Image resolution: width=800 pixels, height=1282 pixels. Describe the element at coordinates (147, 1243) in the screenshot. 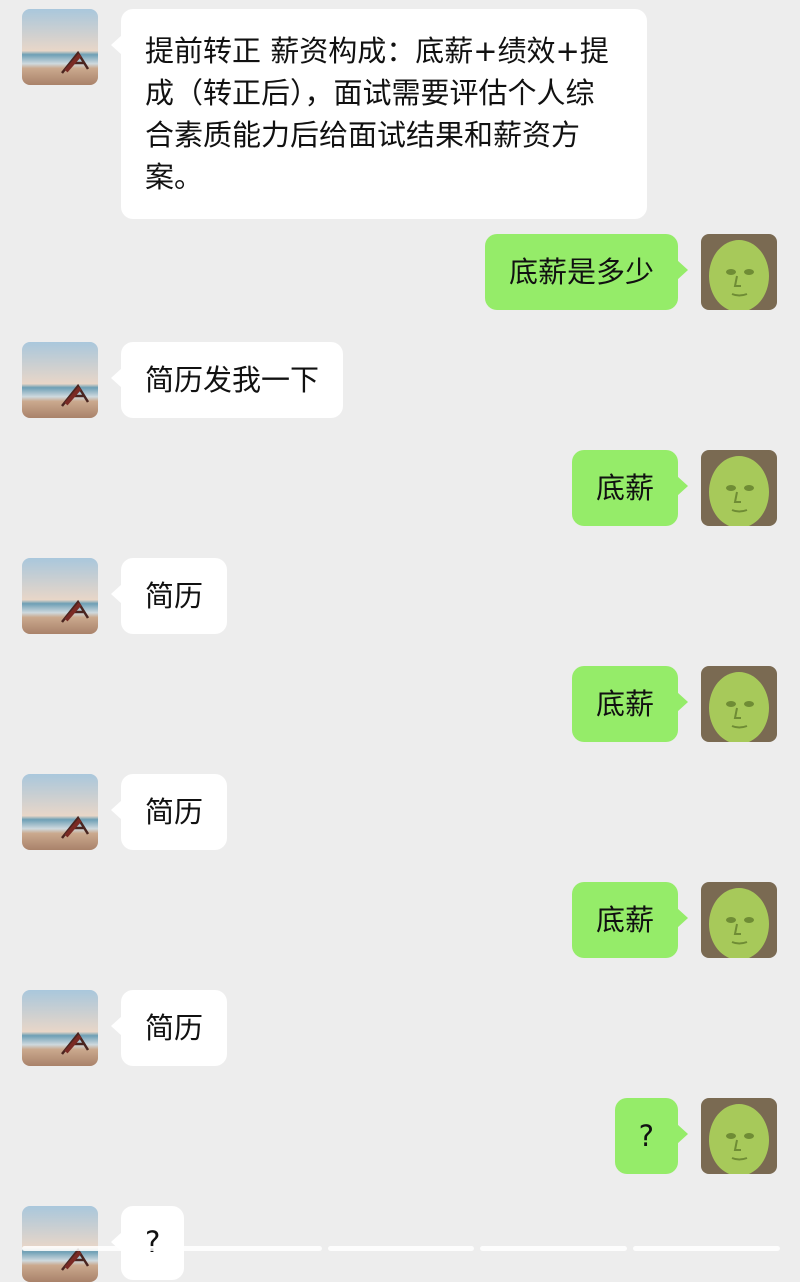

I see `message-bubble-incoming: ?` at that location.